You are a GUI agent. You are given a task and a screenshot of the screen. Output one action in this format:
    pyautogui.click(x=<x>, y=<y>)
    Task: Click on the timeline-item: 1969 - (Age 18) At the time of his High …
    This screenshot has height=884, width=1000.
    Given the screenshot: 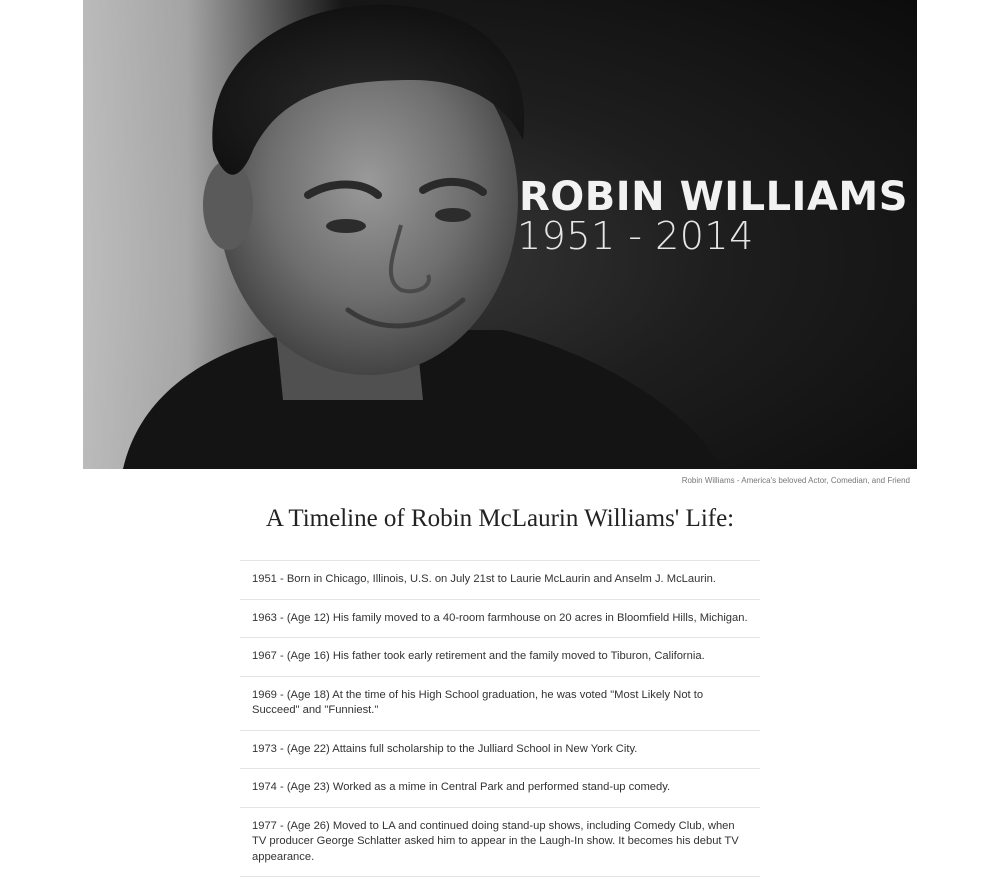 What is the action you would take?
    pyautogui.click(x=500, y=704)
    